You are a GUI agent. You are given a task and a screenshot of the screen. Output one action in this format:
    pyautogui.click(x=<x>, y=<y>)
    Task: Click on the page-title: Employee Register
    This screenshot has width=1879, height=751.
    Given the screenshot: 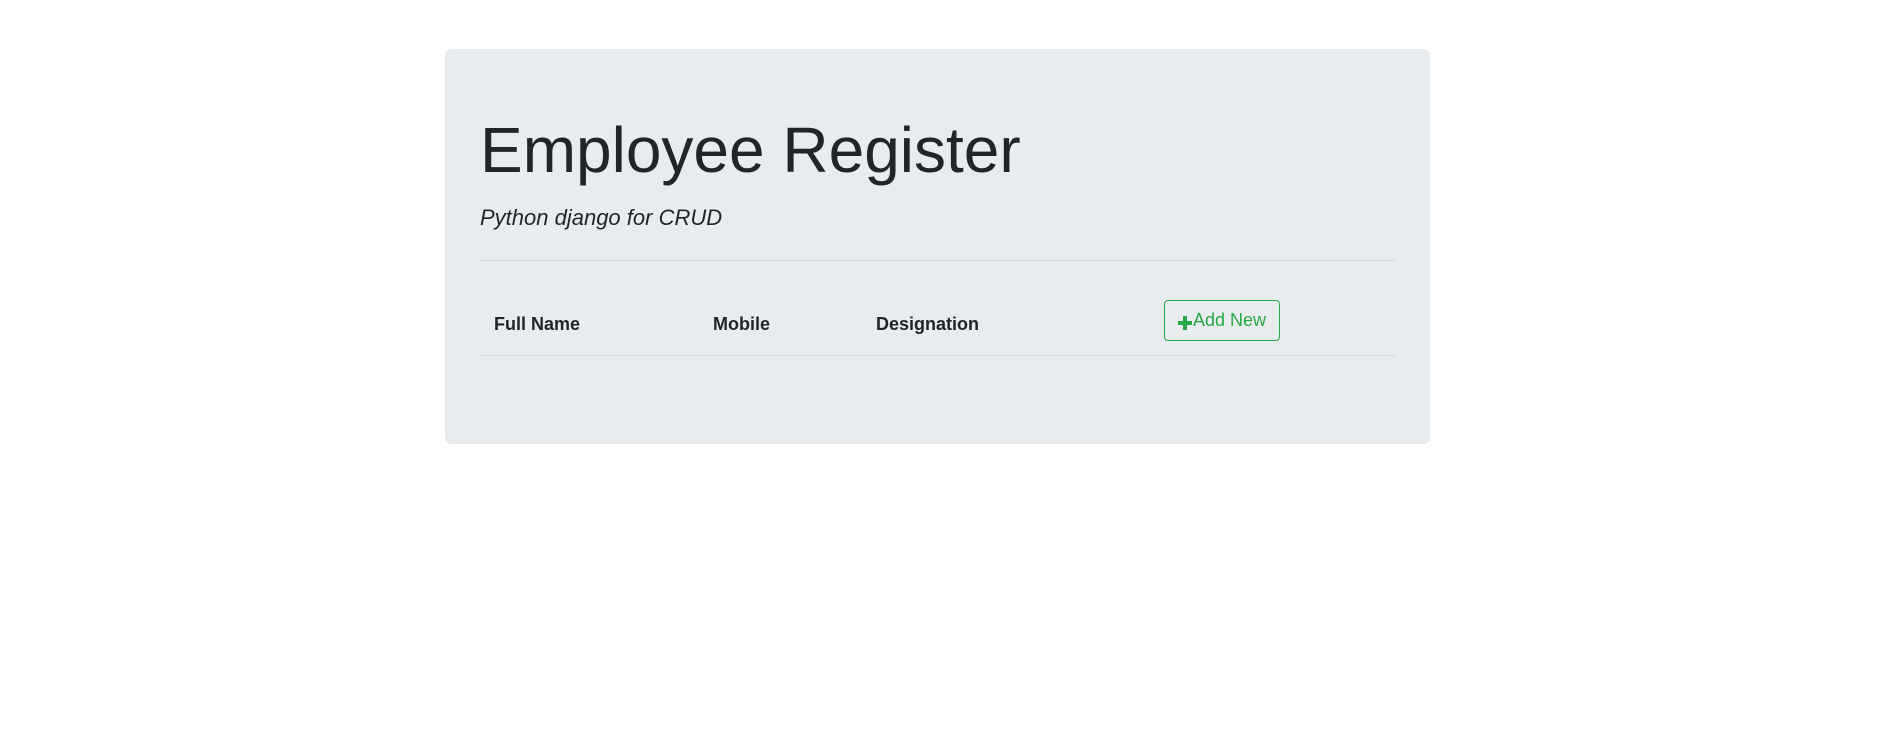 What is the action you would take?
    pyautogui.click(x=750, y=150)
    